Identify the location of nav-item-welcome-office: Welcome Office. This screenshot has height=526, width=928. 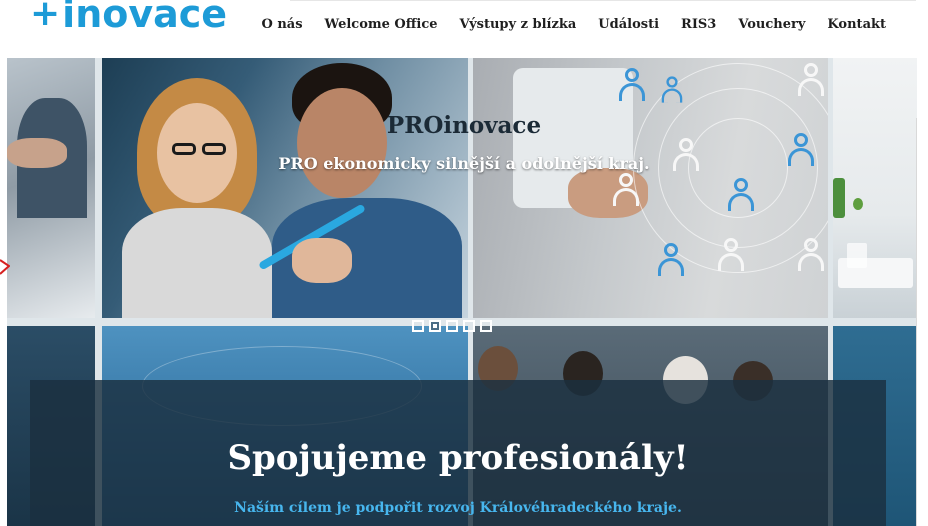
(381, 24).